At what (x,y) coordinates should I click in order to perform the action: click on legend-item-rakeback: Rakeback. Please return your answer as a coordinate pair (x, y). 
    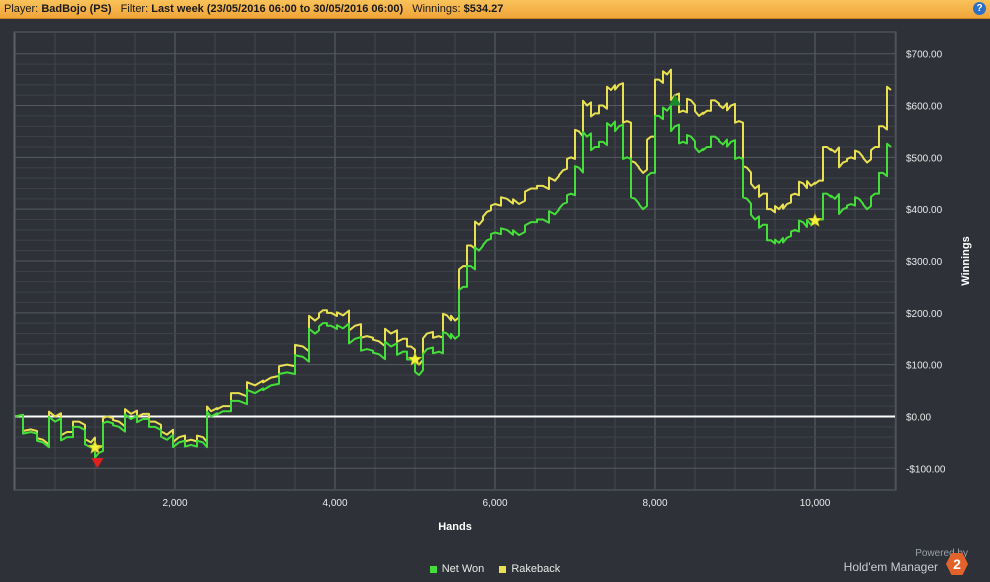
    Looking at the image, I should click on (529, 569).